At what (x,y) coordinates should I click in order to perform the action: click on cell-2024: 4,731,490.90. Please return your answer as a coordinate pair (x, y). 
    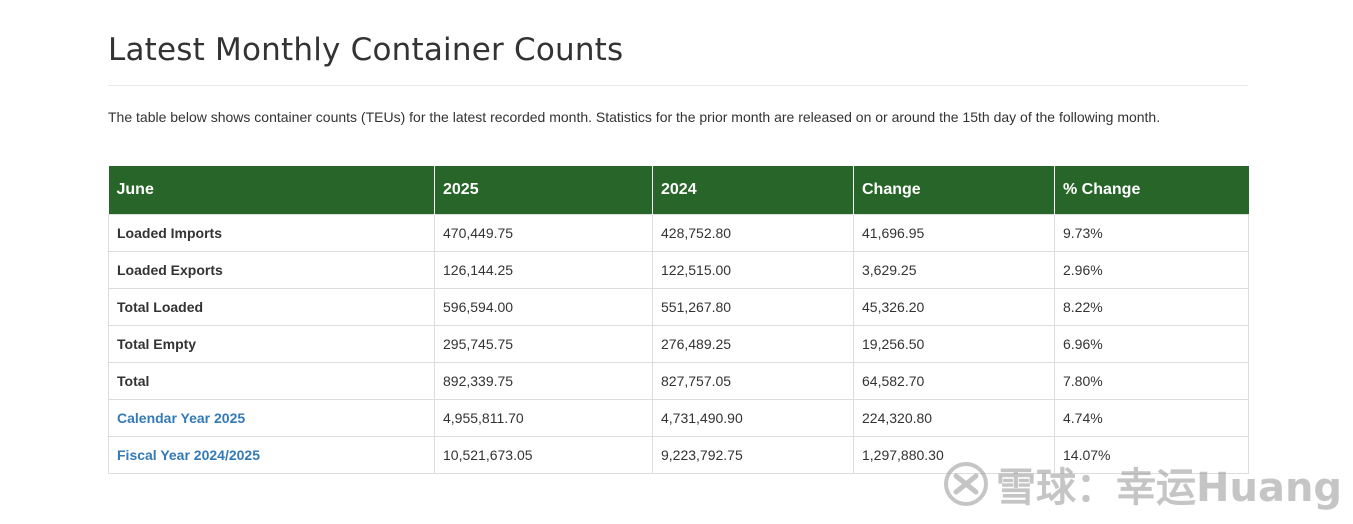
    Looking at the image, I should click on (753, 418).